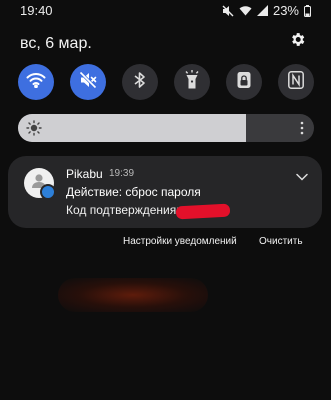  I want to click on status-icons: 23%, so click(266, 10).